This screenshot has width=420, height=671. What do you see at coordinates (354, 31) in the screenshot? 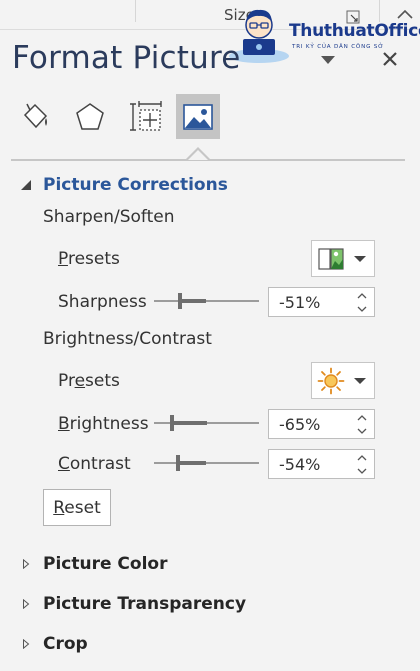
I see `logo-name: ThuthuatOffice` at bounding box center [354, 31].